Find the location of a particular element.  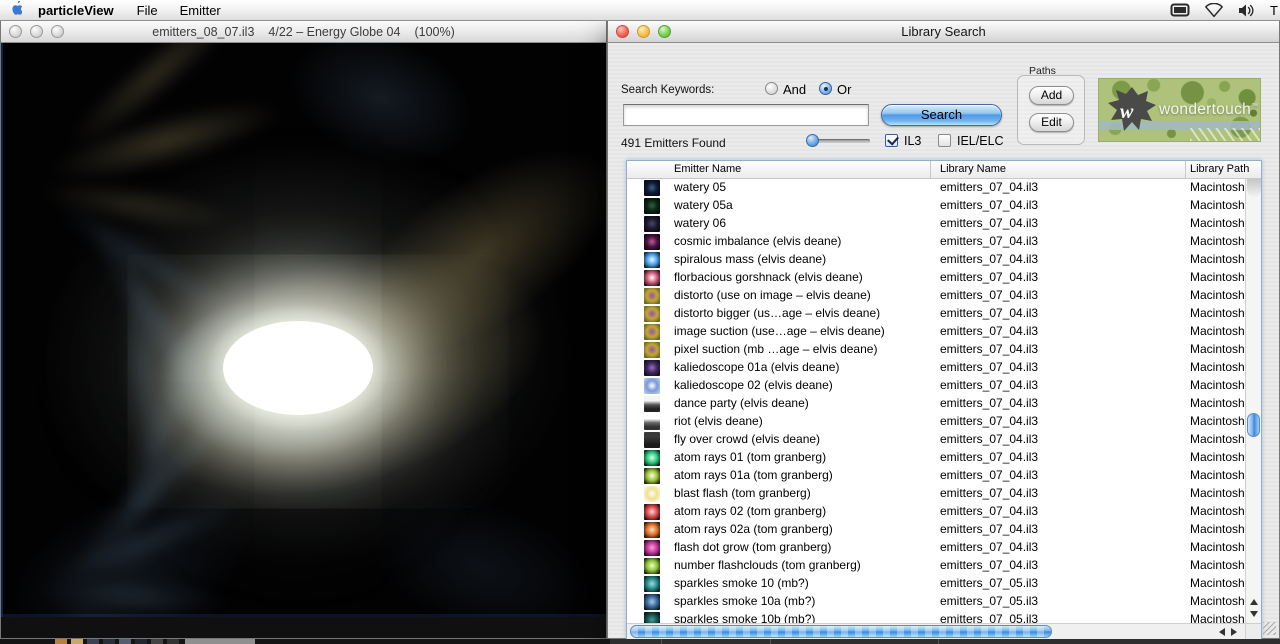

column-header-emitter-name: Emitter Name is located at coordinates (707, 169).